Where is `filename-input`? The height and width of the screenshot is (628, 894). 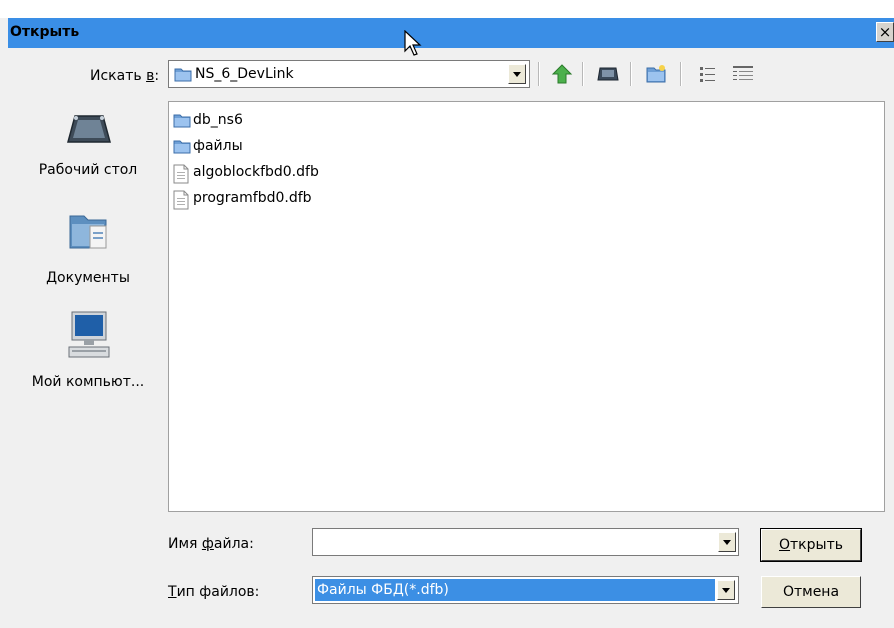
filename-input is located at coordinates (525, 542).